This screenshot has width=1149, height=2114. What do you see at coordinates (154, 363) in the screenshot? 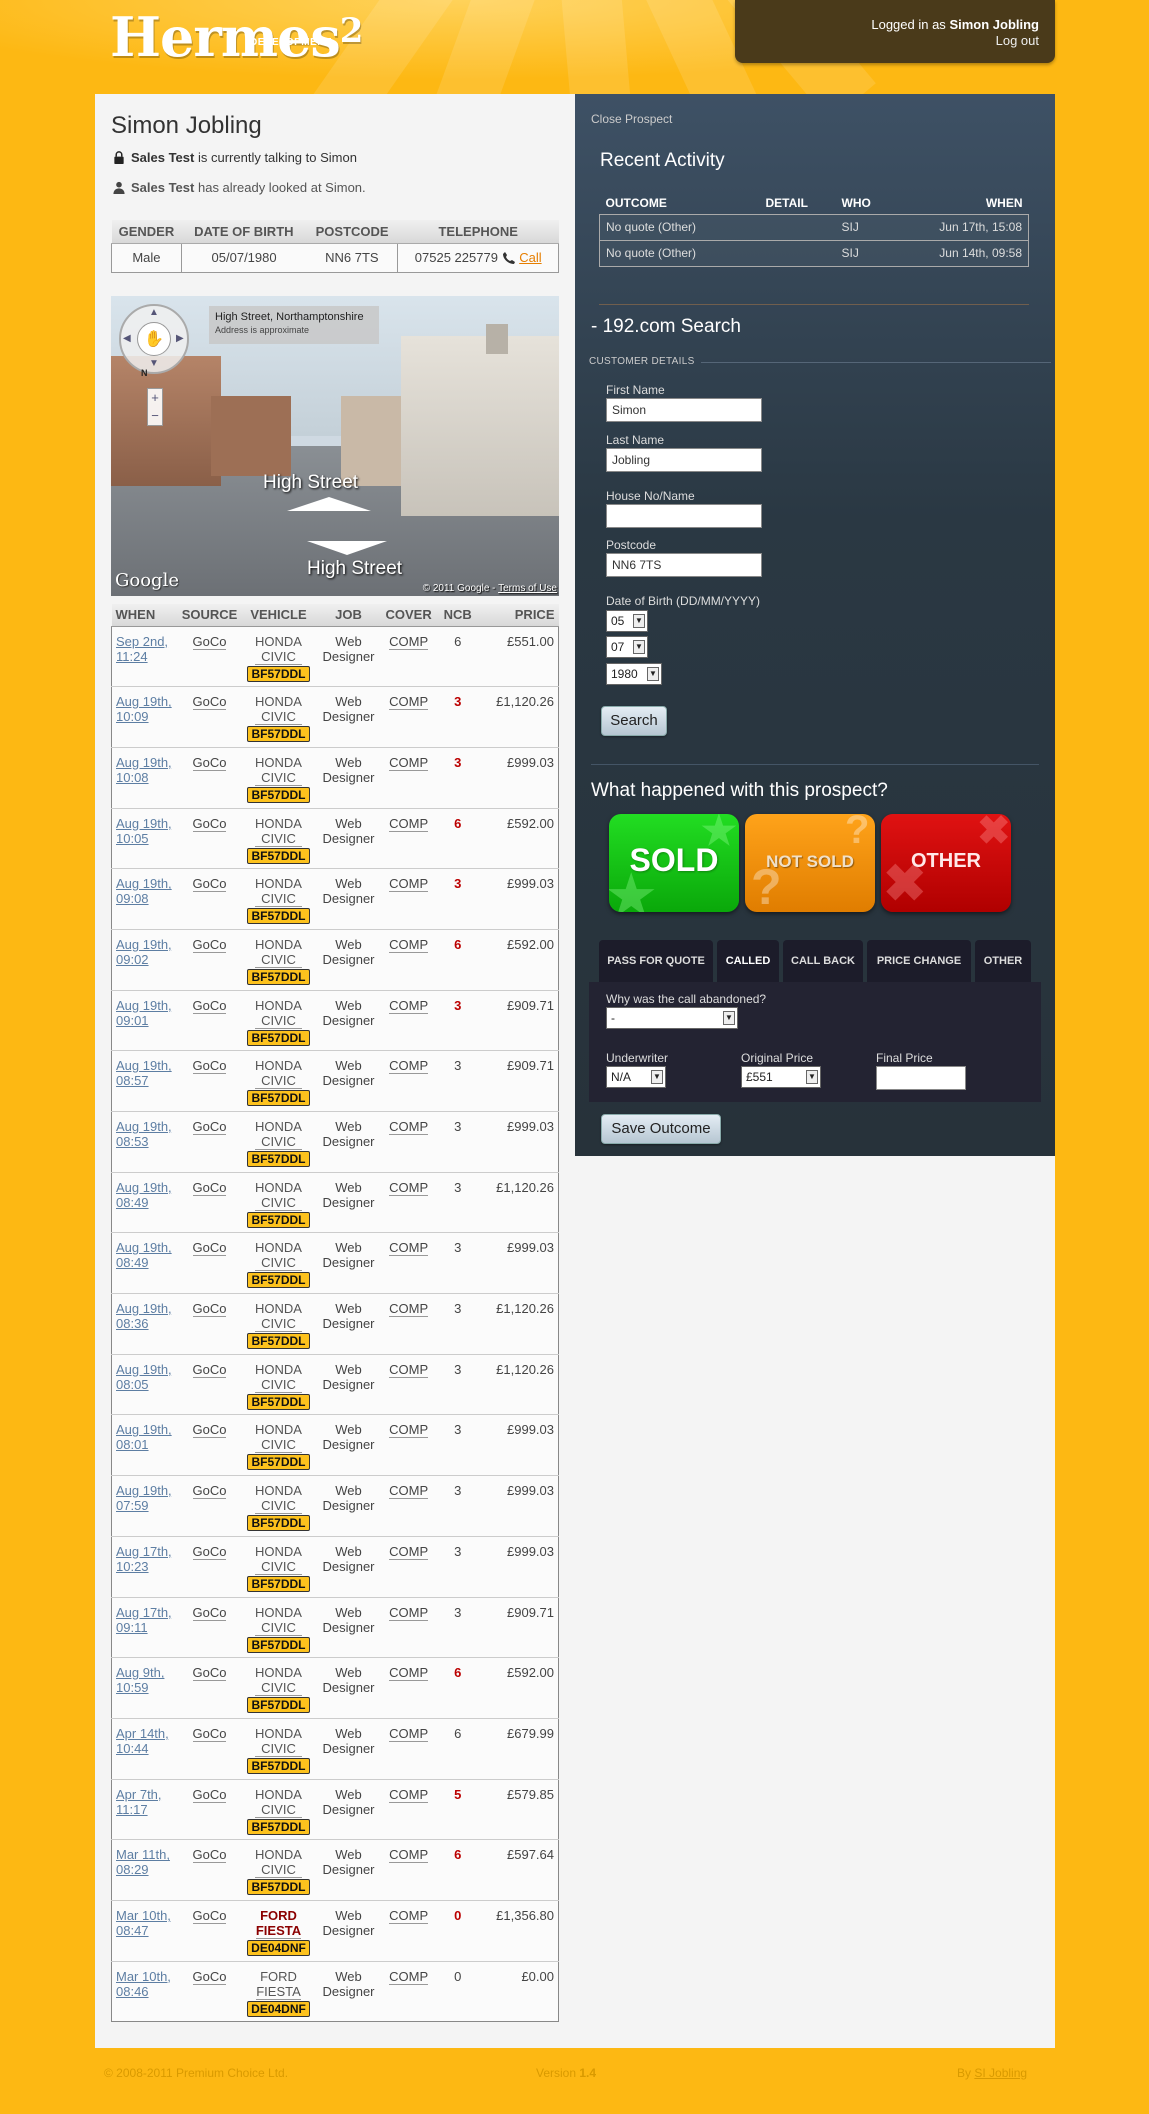
I see `pan-down-icon: ▼` at bounding box center [154, 363].